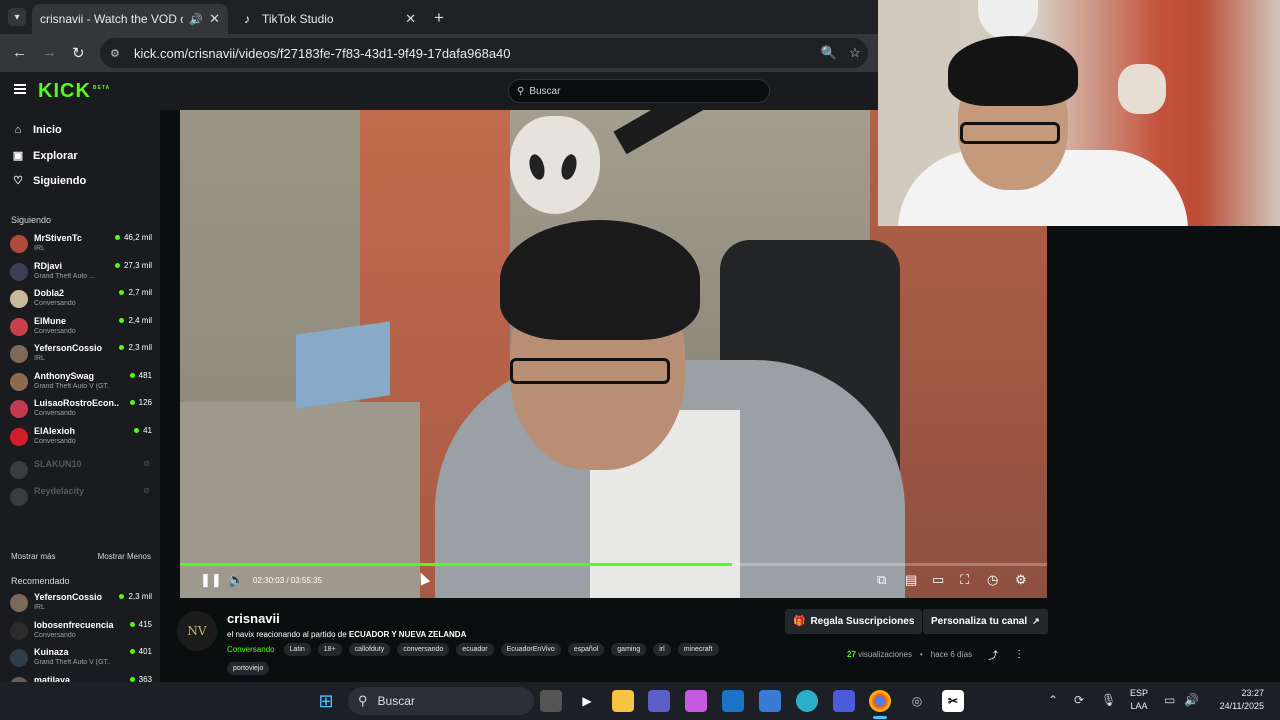  I want to click on show-less-button: Mostrar Menos, so click(124, 556).